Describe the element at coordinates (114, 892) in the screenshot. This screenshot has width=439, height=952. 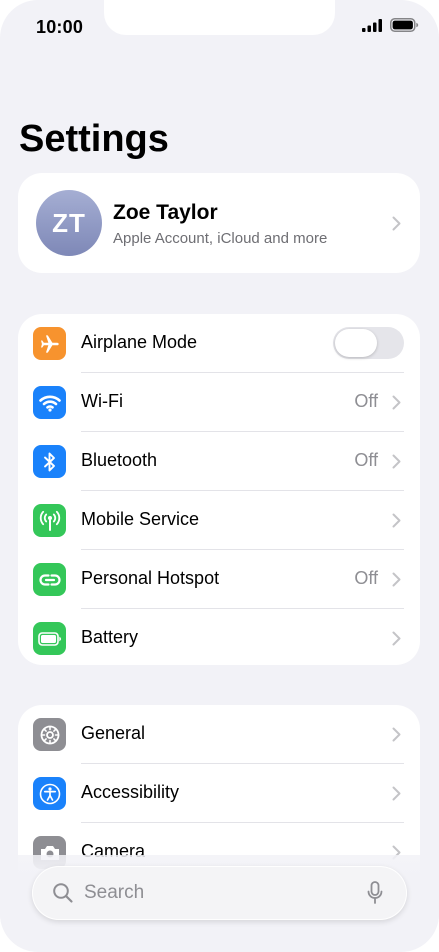
I see `search-placeholder: Search` at that location.